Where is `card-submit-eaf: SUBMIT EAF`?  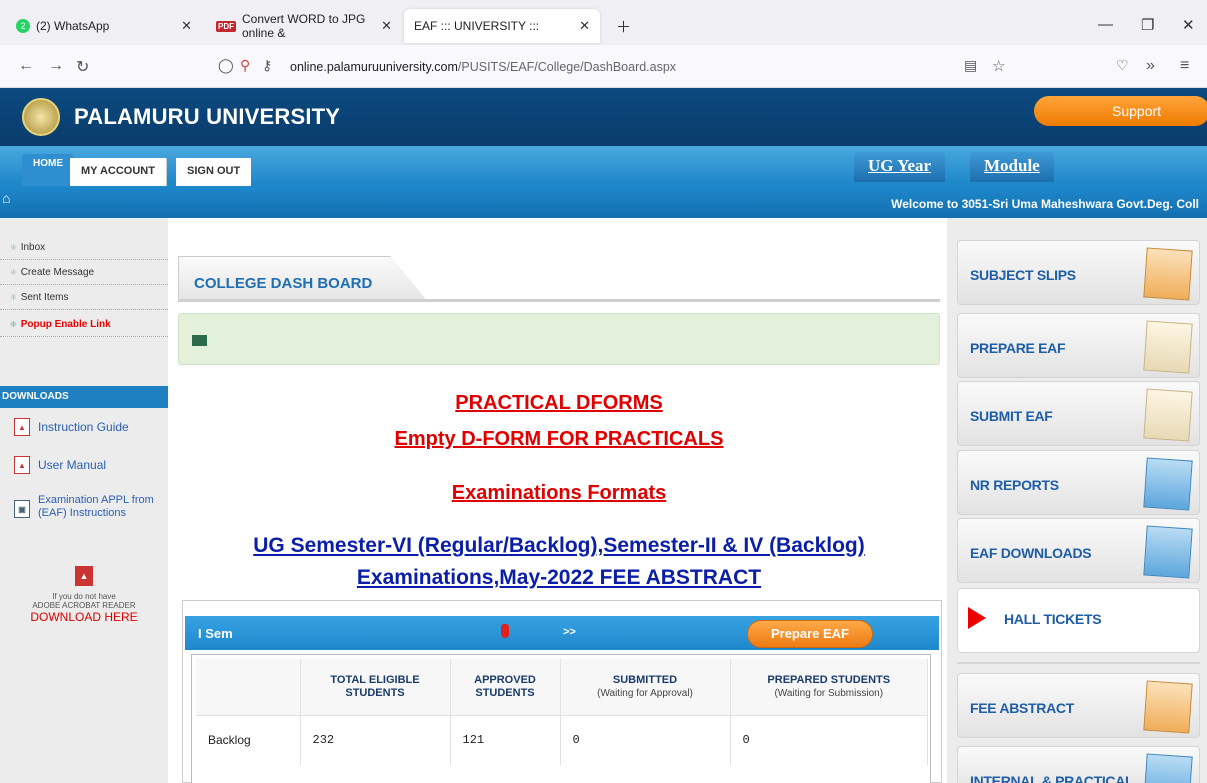
card-submit-eaf: SUBMIT EAF is located at coordinates (1078, 413).